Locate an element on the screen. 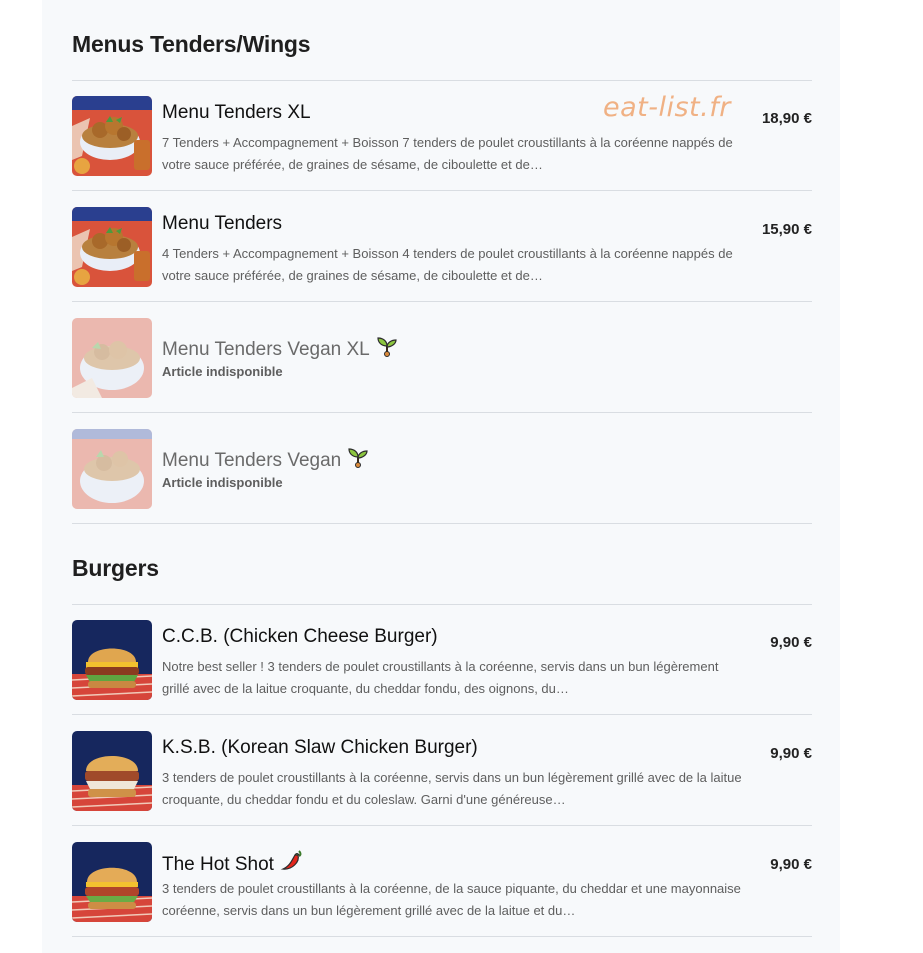  menu-item-tenders-vegan: Menu Tenders Vegan Article indisponible is located at coordinates (442, 468).